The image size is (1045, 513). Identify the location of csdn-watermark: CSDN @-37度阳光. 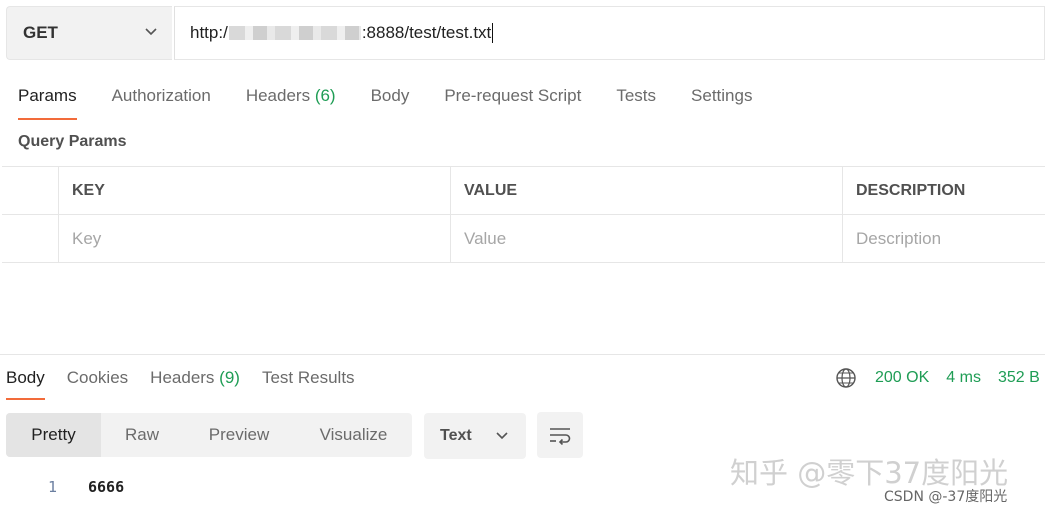
(946, 497).